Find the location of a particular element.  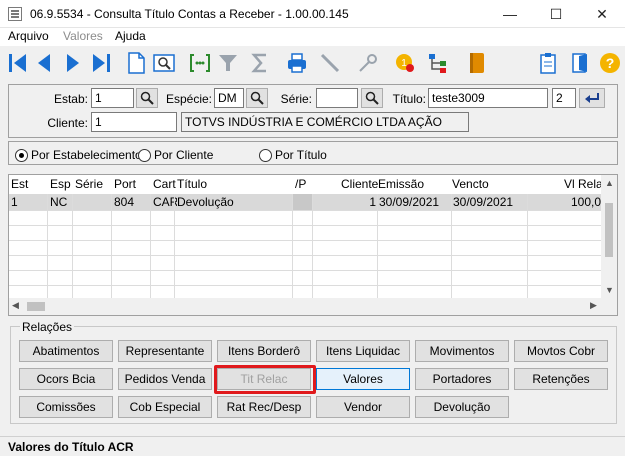

enter-arrow-icon is located at coordinates (592, 98).